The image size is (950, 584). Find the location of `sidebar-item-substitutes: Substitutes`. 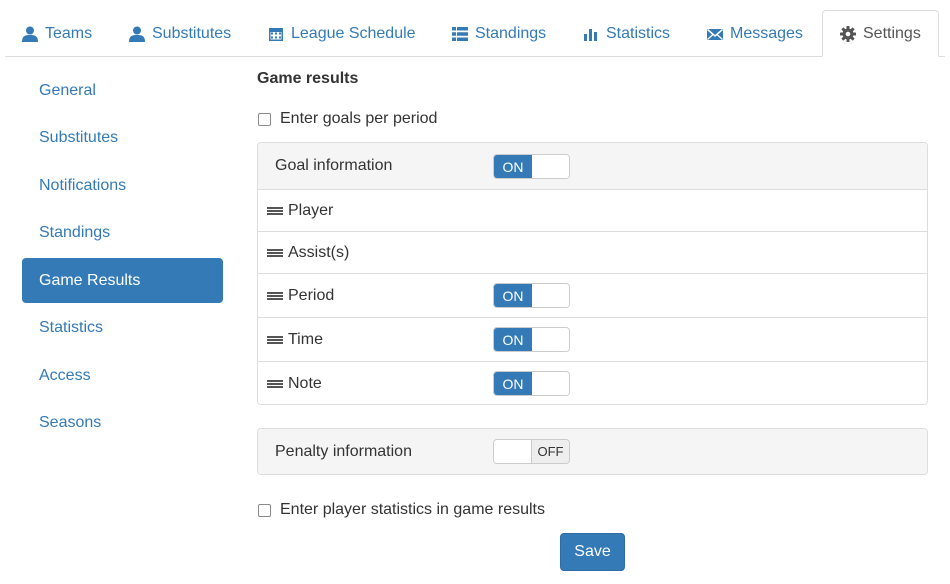

sidebar-item-substitutes: Substitutes is located at coordinates (122, 137).